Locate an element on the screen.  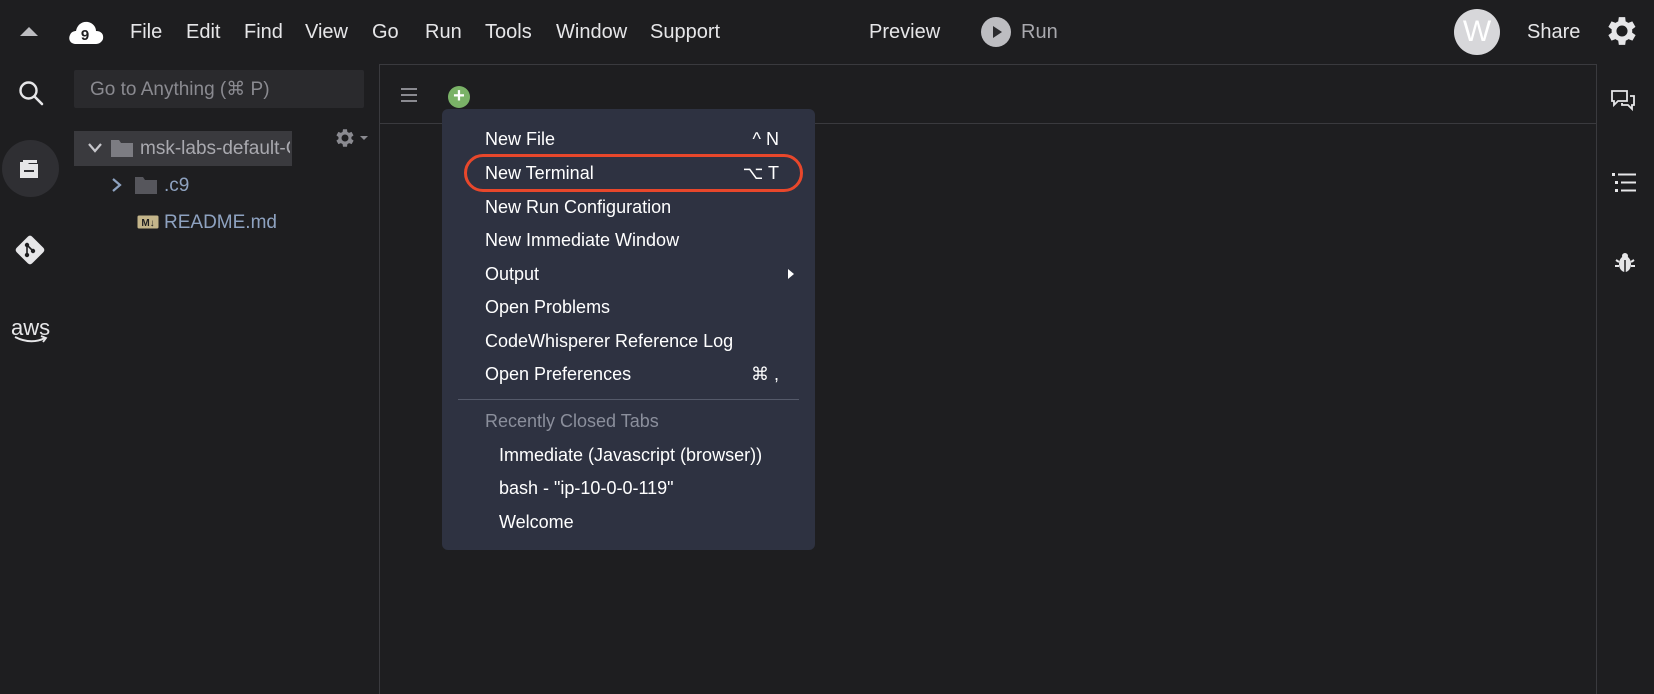
submenu-arrow-icon is located at coordinates (791, 274).